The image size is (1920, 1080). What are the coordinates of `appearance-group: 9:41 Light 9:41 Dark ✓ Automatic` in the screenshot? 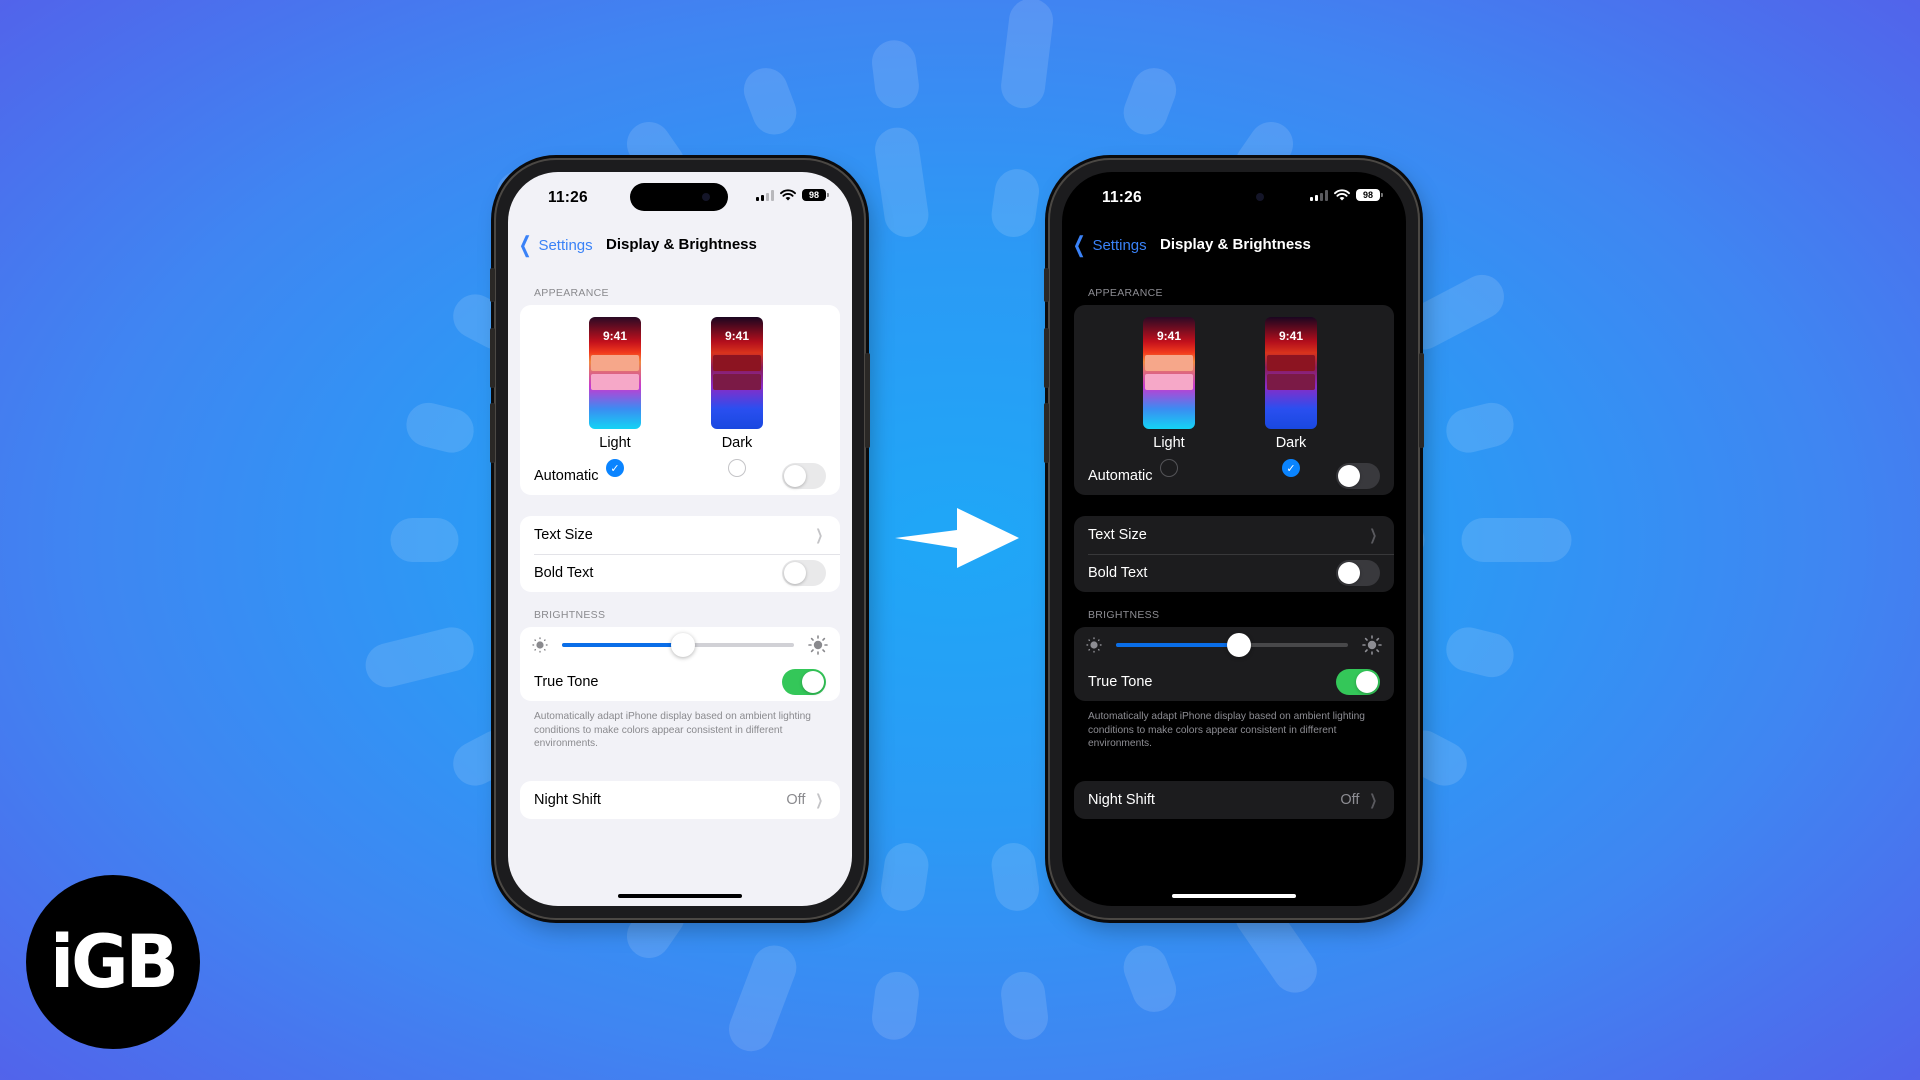 It's located at (1234, 400).